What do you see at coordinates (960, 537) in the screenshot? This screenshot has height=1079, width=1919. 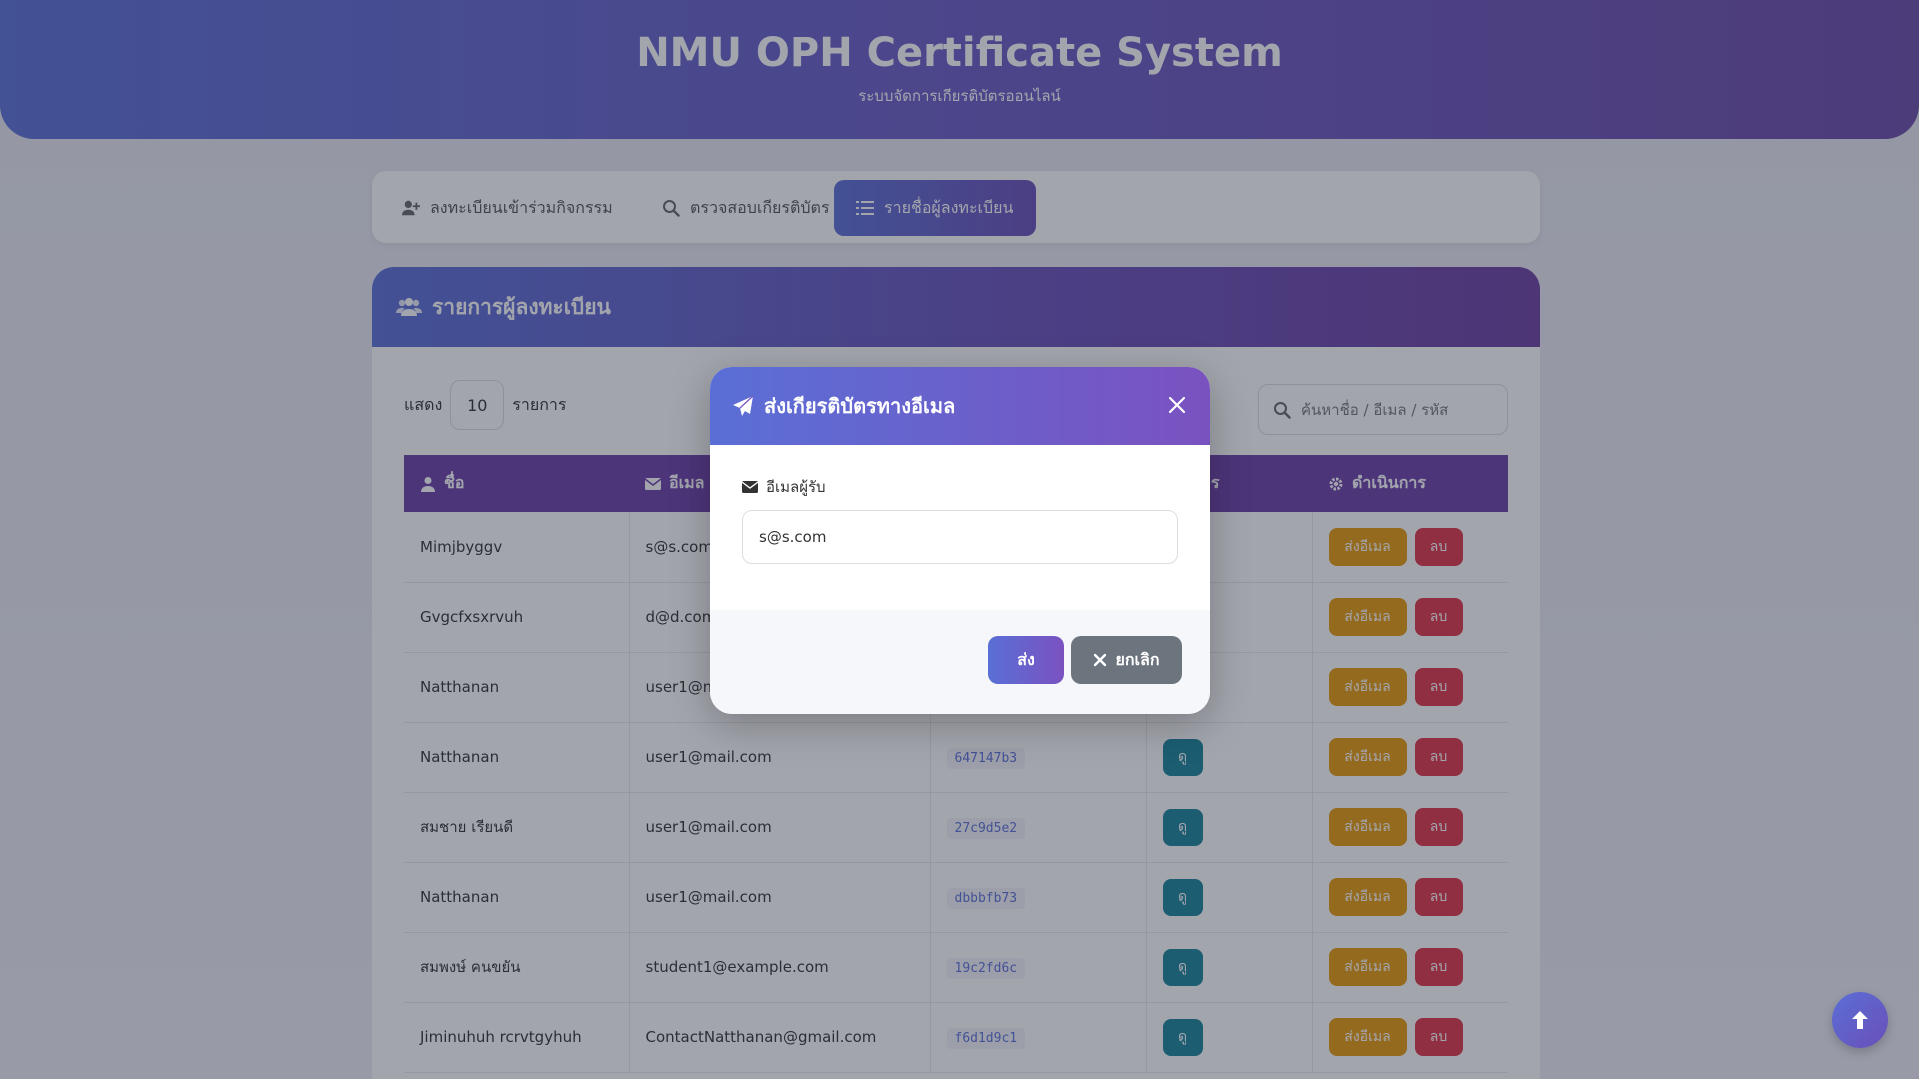 I see `recipient-email-field` at bounding box center [960, 537].